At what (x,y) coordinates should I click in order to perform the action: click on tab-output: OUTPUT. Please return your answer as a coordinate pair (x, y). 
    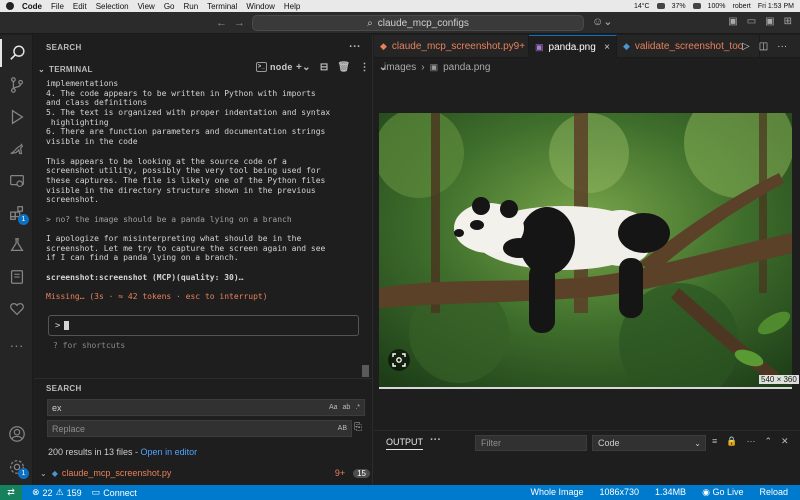
    Looking at the image, I should click on (404, 443).